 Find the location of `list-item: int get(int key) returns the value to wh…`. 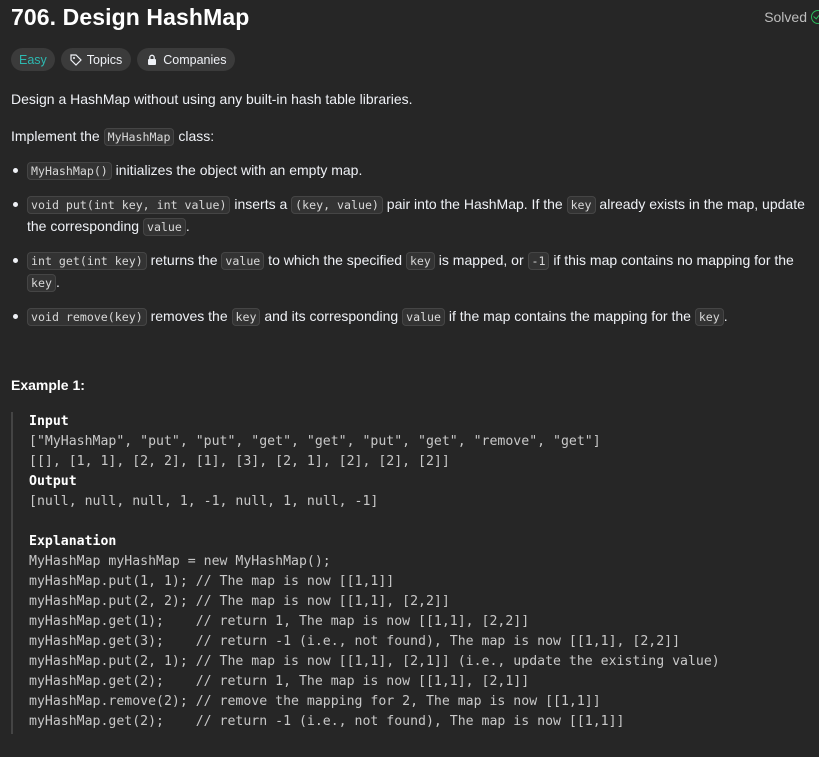

list-item: int get(int key) returns the value to wh… is located at coordinates (411, 272).